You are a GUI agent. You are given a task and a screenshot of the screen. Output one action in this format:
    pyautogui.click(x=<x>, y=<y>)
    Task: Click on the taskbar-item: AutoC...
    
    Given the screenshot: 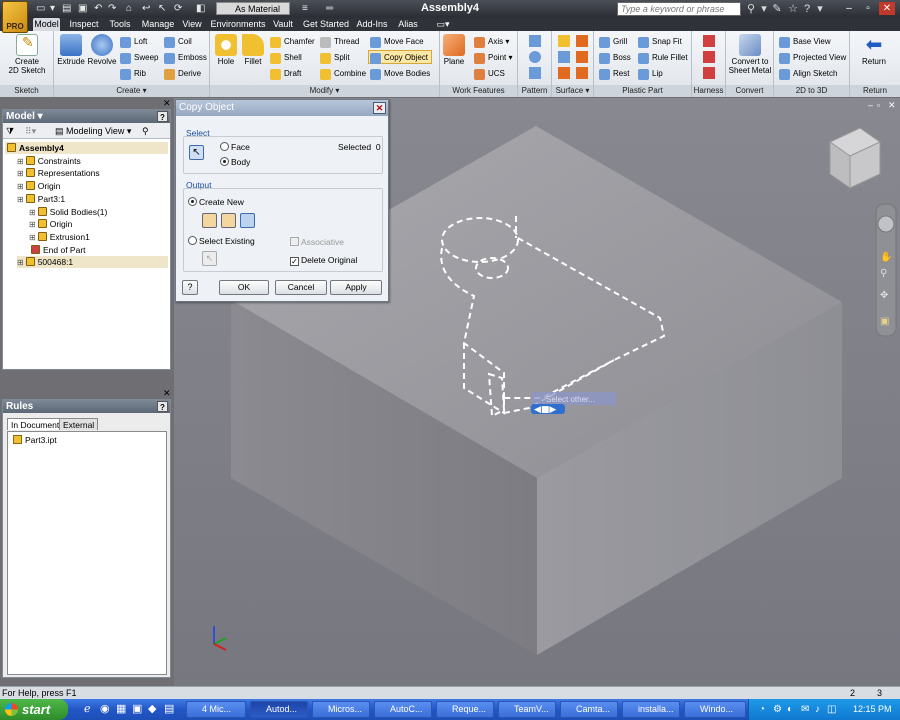 What is the action you would take?
    pyautogui.click(x=403, y=709)
    